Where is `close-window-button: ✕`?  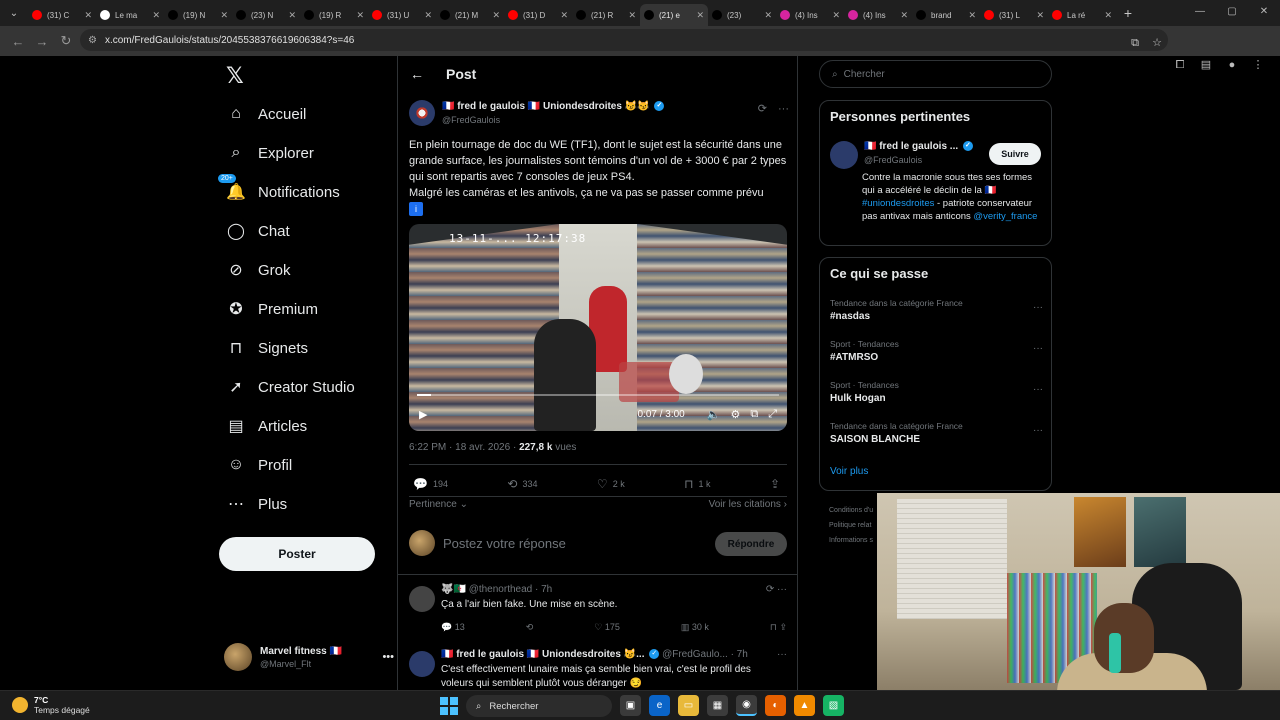
close-window-button: ✕ is located at coordinates (1264, 13).